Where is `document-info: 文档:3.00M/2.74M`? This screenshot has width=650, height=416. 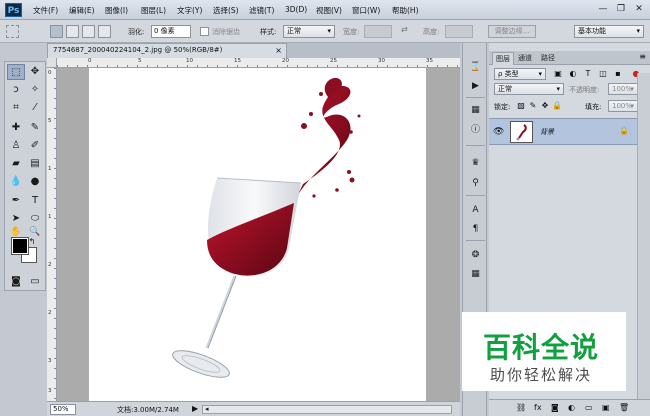 document-info: 文档:3.00M/2.74M is located at coordinates (148, 410).